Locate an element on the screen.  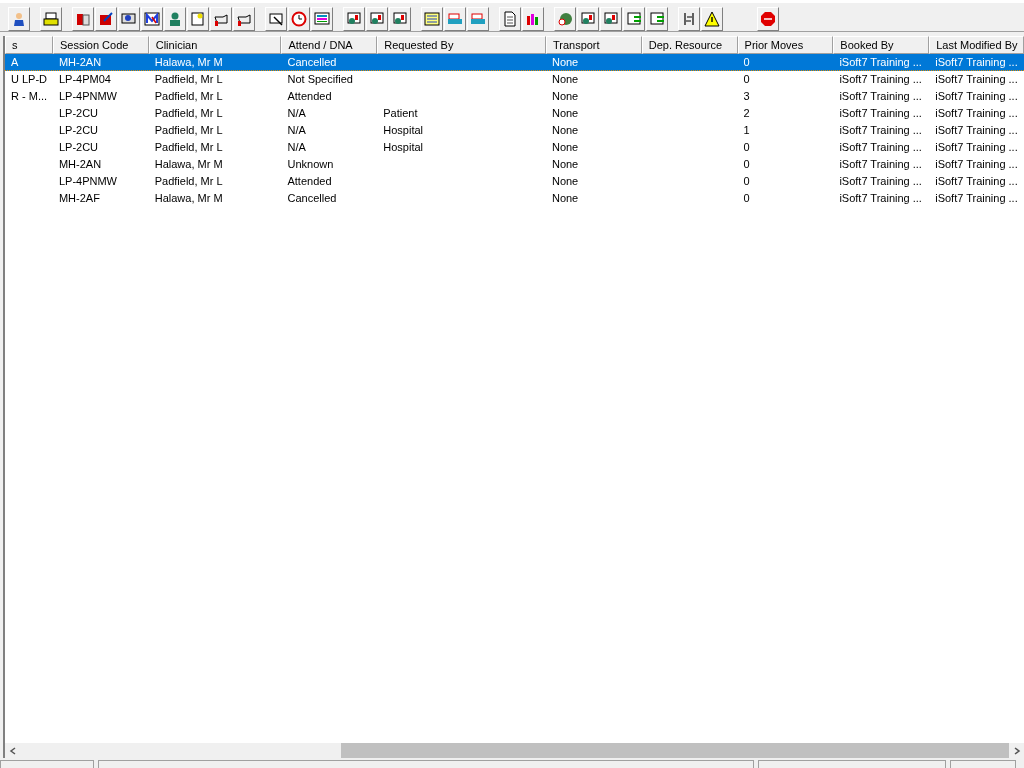
column-header: Dep. Resource is located at coordinates (689, 45).